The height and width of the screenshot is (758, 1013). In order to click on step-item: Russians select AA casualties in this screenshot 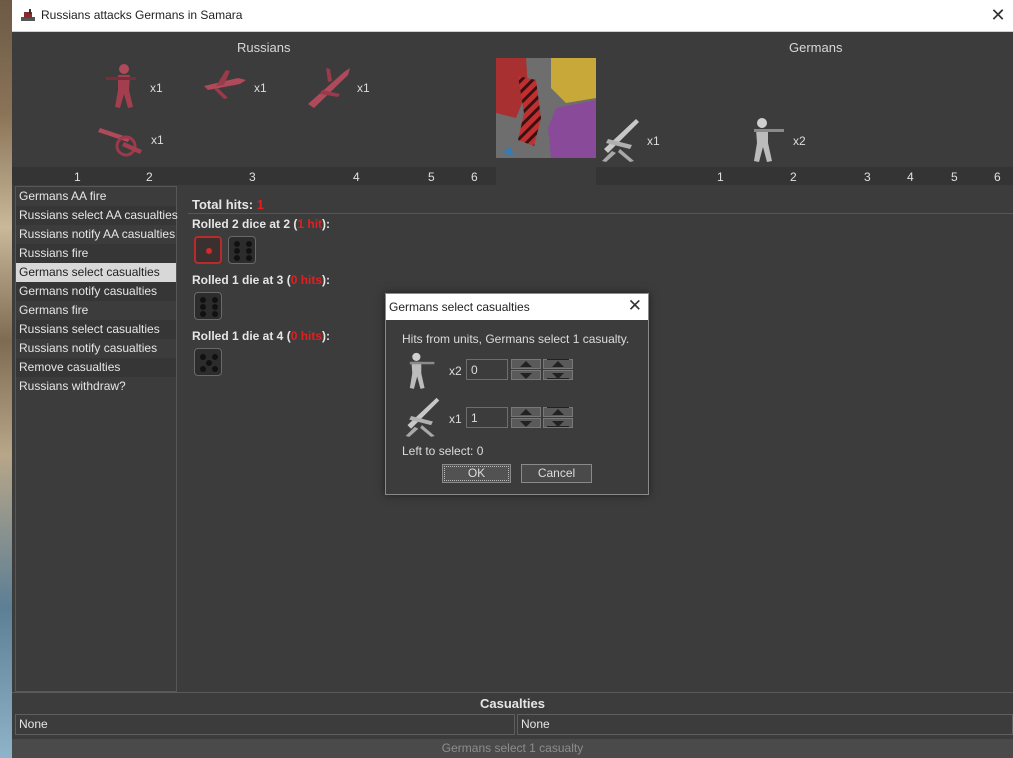, I will do `click(97, 215)`.